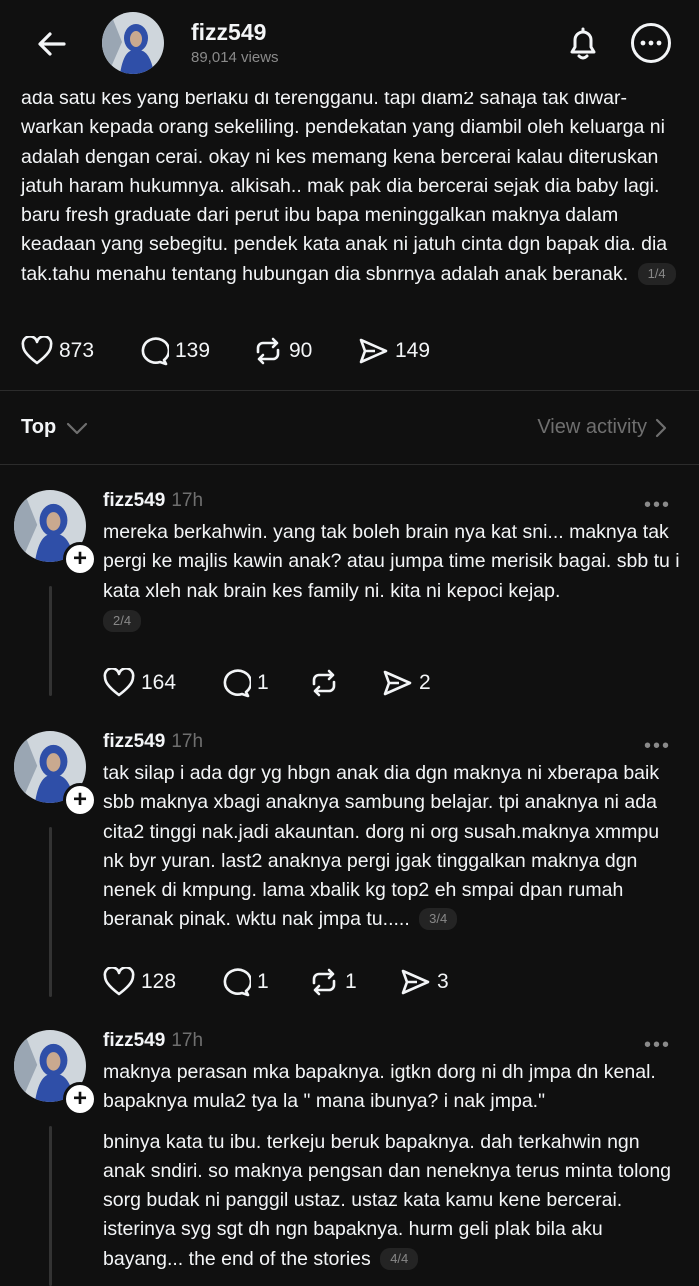 The image size is (699, 1286). What do you see at coordinates (656, 273) in the screenshot?
I see `page-indicator: 1/4` at bounding box center [656, 273].